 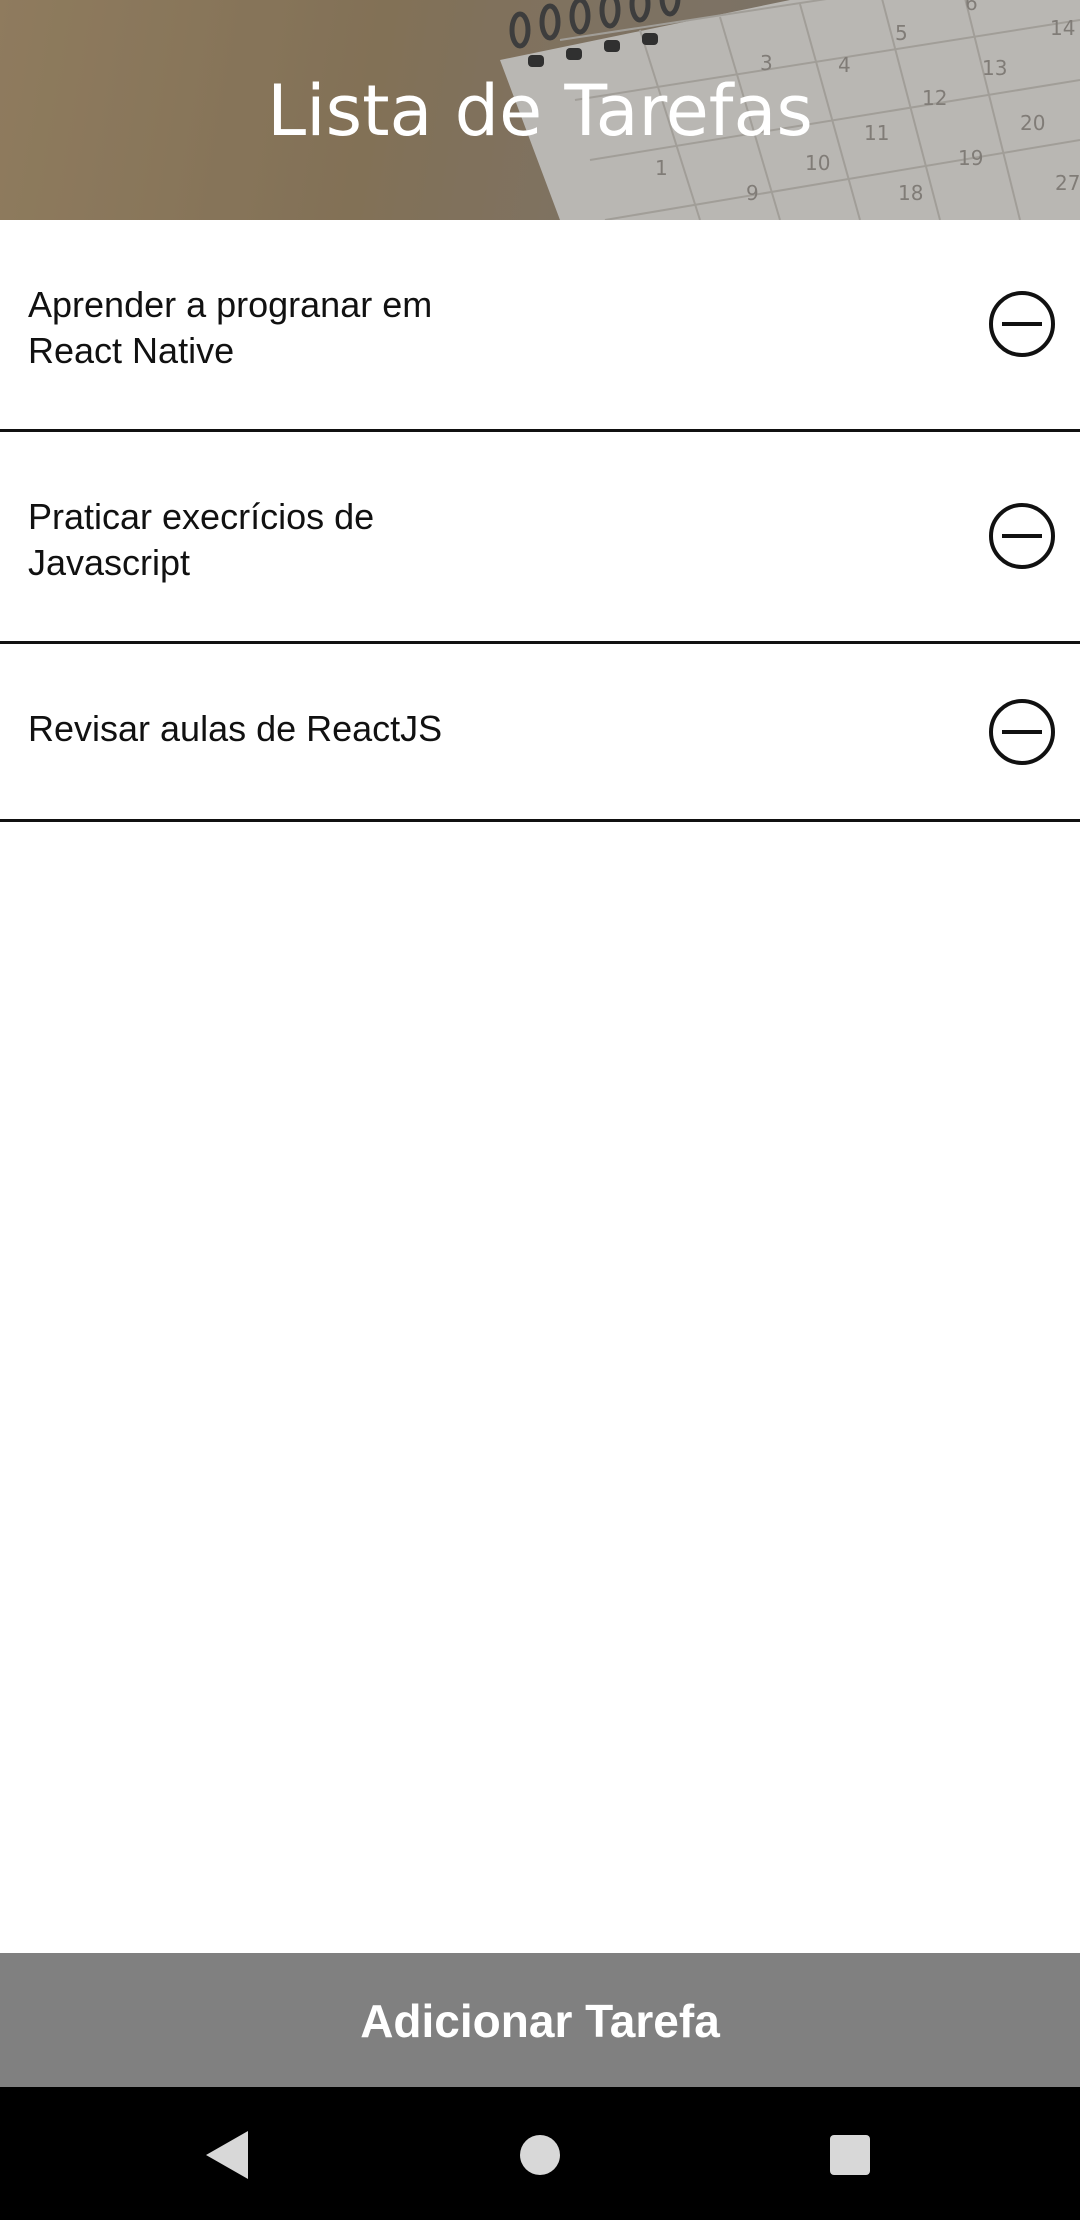 I want to click on task-text: Revisar aulas de ReactJS, so click(x=268, y=729).